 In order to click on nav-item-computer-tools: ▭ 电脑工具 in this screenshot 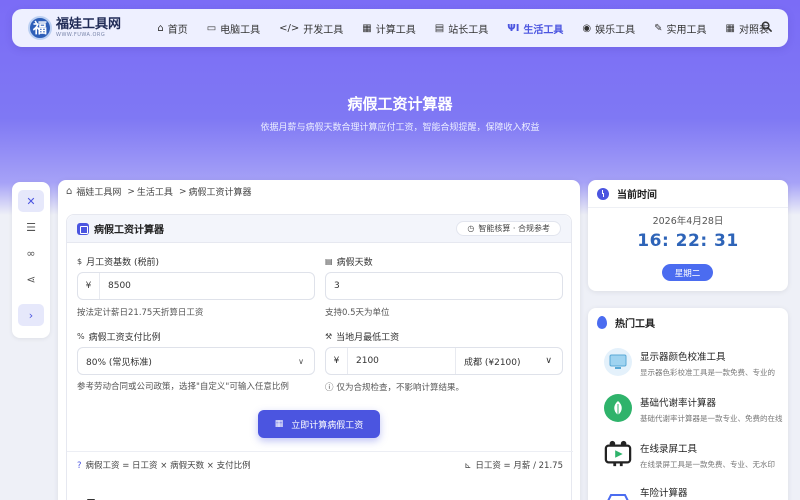, I will do `click(233, 28)`.